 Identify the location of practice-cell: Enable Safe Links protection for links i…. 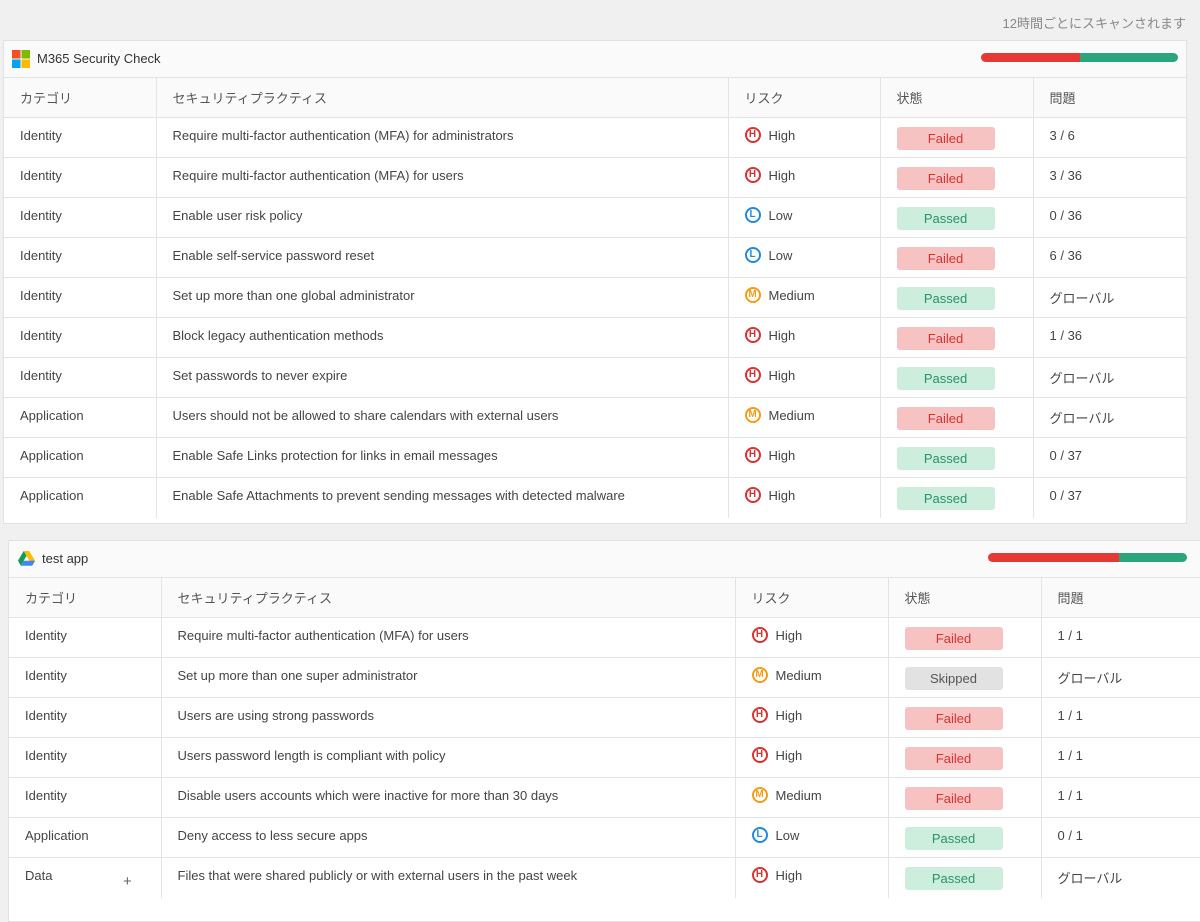
(442, 457).